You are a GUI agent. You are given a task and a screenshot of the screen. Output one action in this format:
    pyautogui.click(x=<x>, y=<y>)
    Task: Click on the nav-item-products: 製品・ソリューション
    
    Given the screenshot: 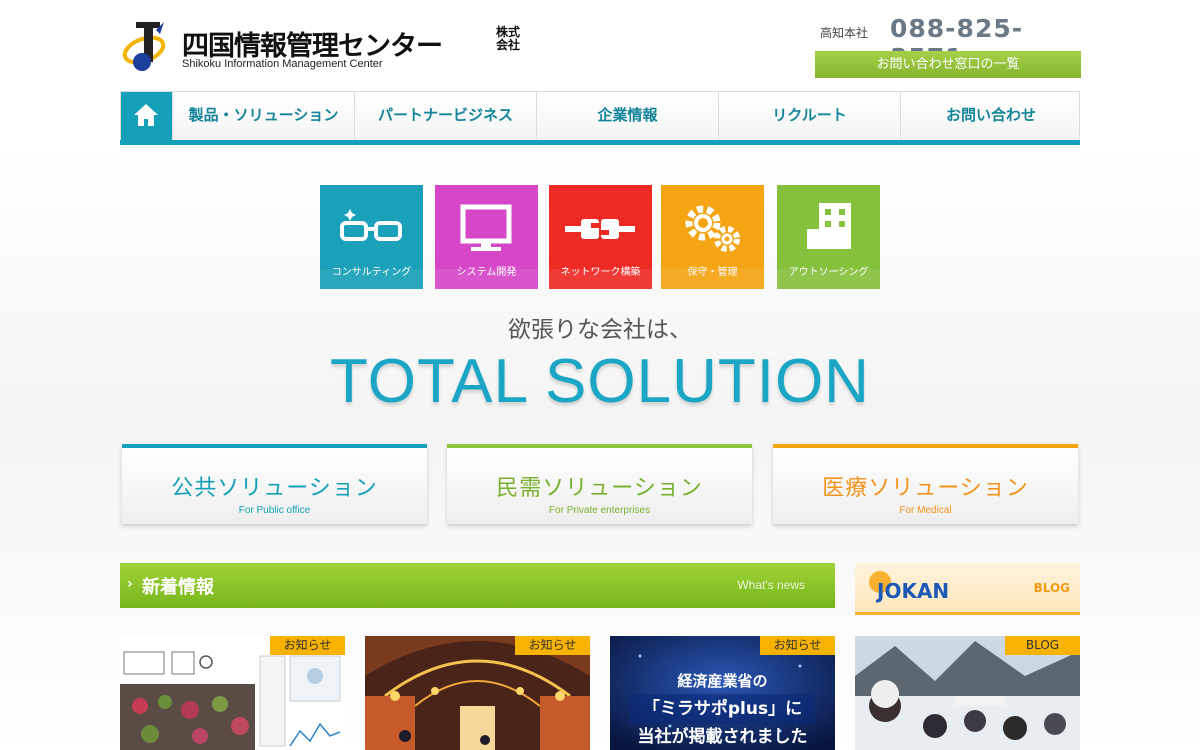 What is the action you would take?
    pyautogui.click(x=263, y=116)
    